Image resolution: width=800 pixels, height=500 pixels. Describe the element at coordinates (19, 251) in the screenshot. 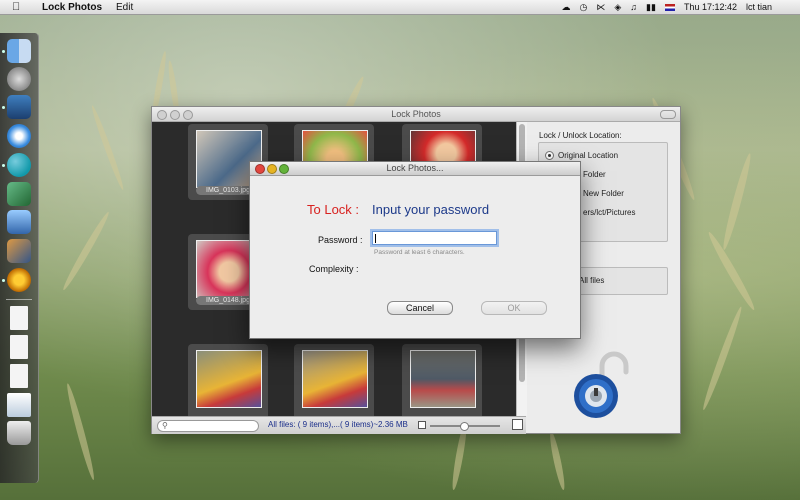

I see `preview-icon` at that location.